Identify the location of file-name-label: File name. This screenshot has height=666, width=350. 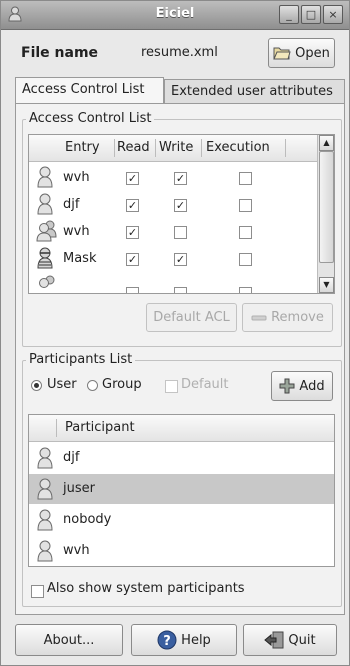
(60, 53).